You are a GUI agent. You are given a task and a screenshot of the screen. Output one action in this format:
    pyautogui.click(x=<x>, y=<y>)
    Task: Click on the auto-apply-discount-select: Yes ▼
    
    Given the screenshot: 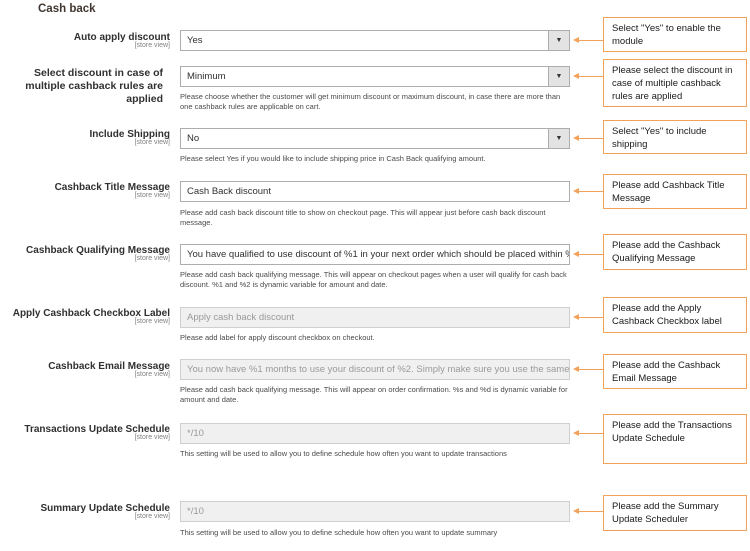 What is the action you would take?
    pyautogui.click(x=375, y=40)
    